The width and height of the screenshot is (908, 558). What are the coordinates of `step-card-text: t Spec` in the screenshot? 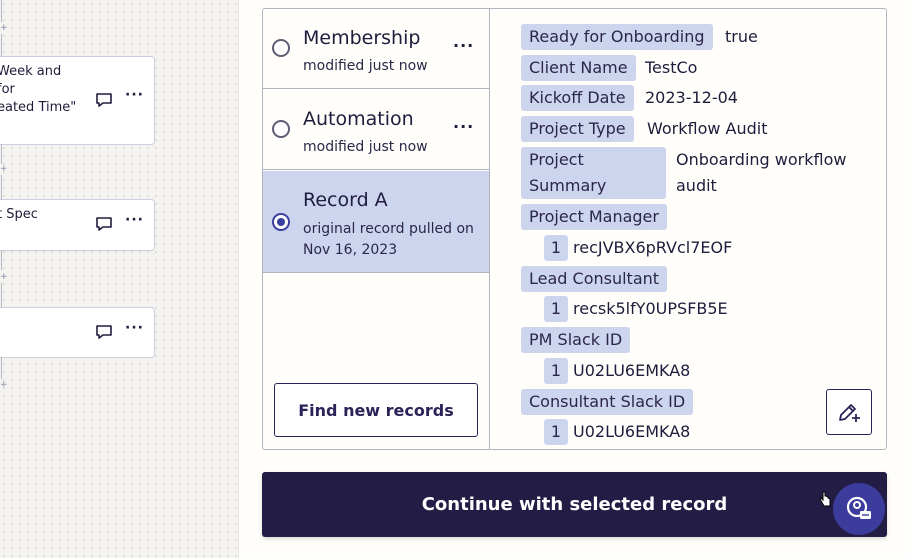 It's located at (19, 214).